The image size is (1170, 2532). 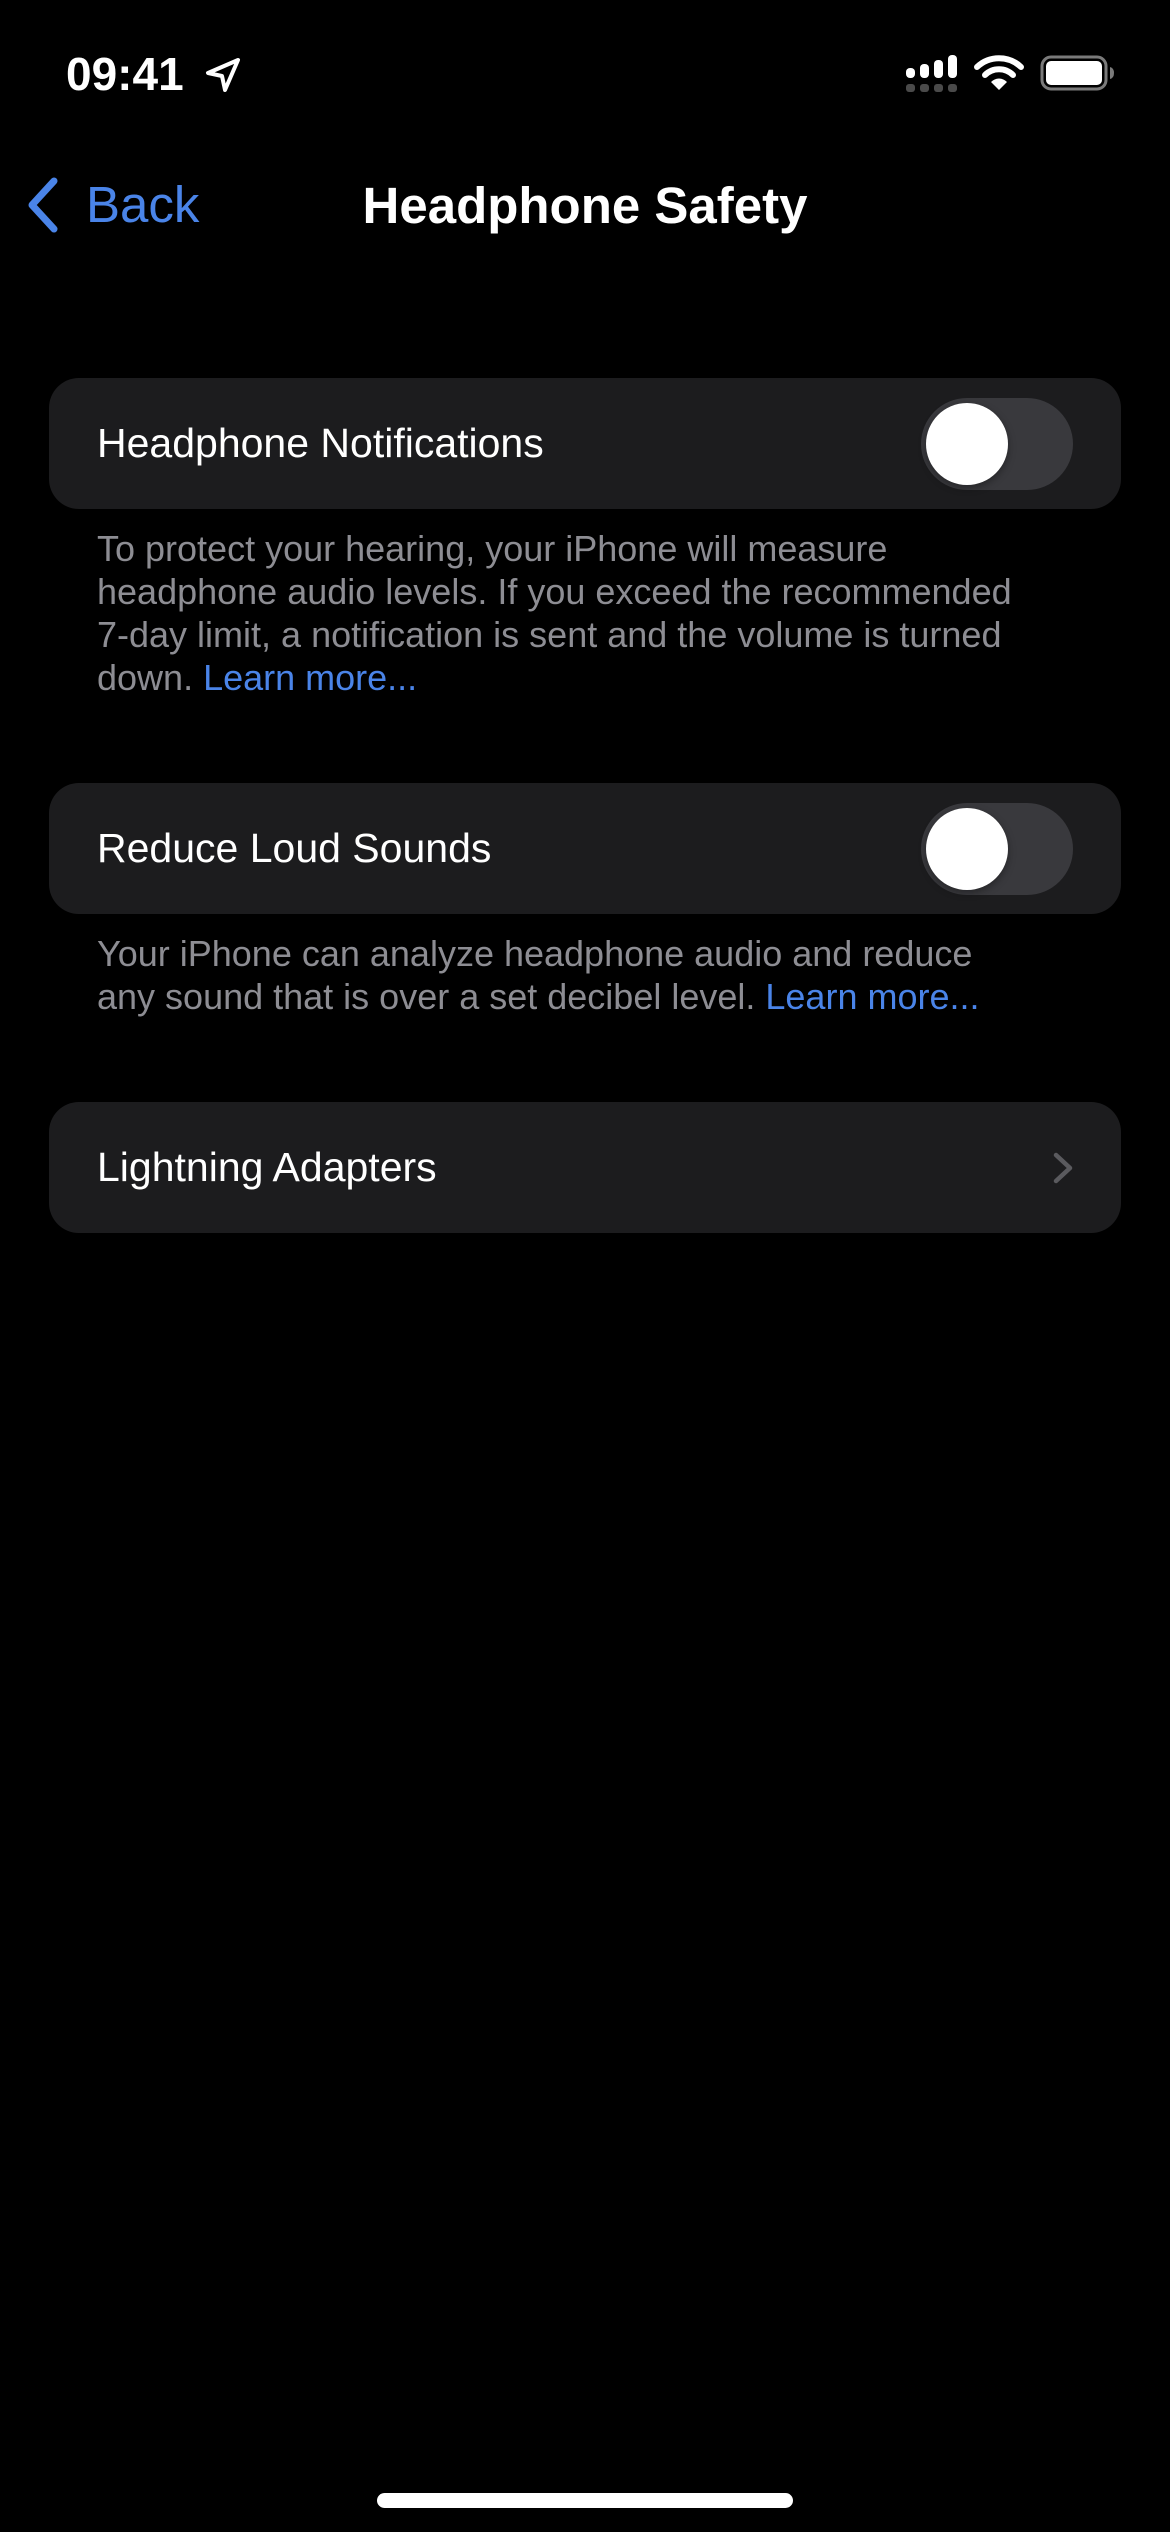 I want to click on battery-icon, so click(x=1077, y=73).